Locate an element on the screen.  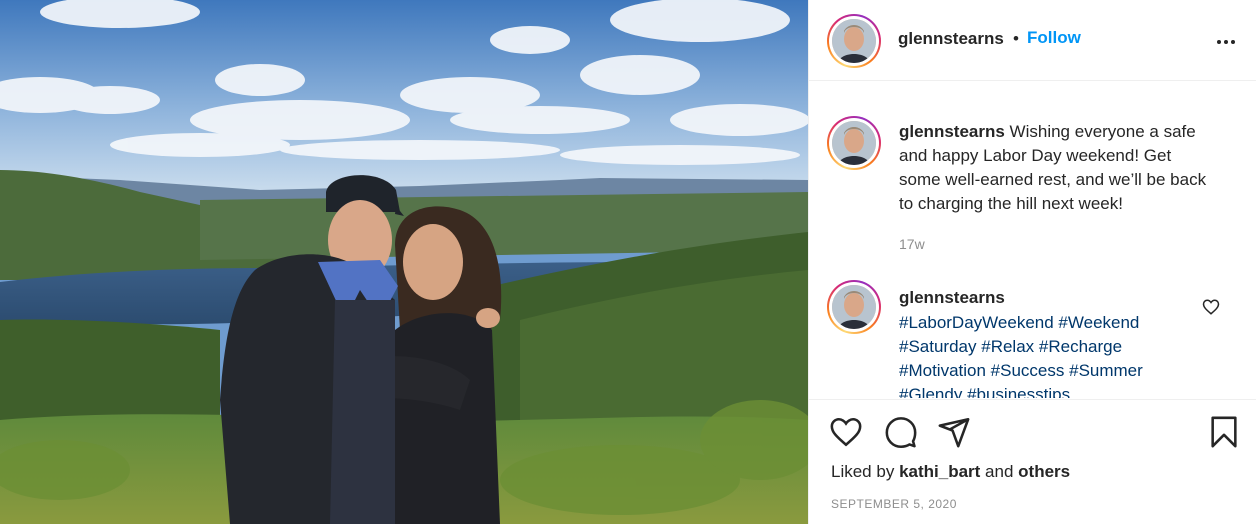
hashtag-link: #Summer is located at coordinates (1106, 370).